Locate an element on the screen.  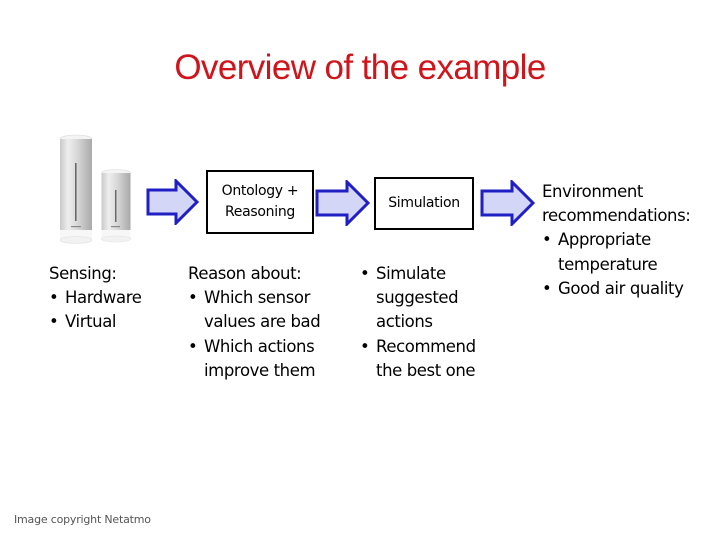
list-item: Recommend the best one is located at coordinates (427, 359).